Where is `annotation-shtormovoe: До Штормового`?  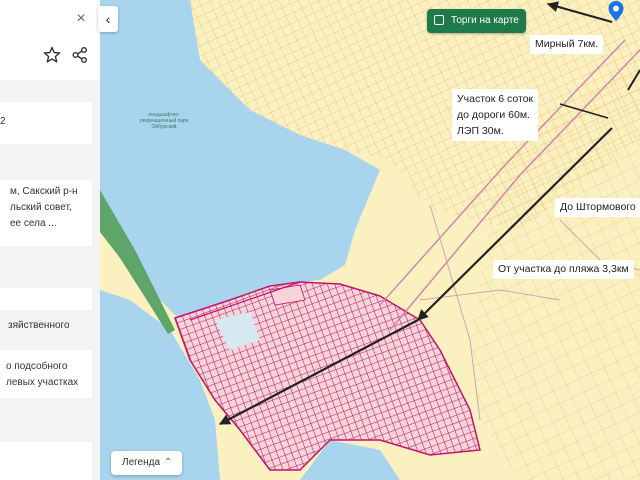 annotation-shtormovoe: До Штормового is located at coordinates (597, 207).